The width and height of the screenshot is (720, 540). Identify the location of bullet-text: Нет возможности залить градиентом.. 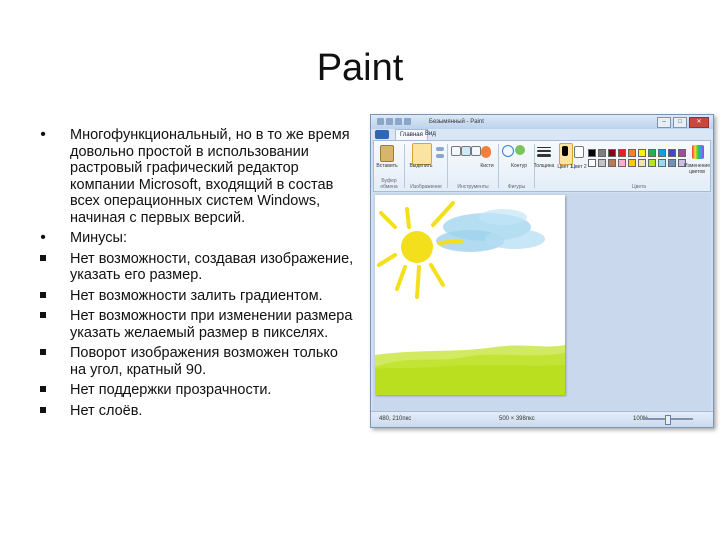
(196, 295).